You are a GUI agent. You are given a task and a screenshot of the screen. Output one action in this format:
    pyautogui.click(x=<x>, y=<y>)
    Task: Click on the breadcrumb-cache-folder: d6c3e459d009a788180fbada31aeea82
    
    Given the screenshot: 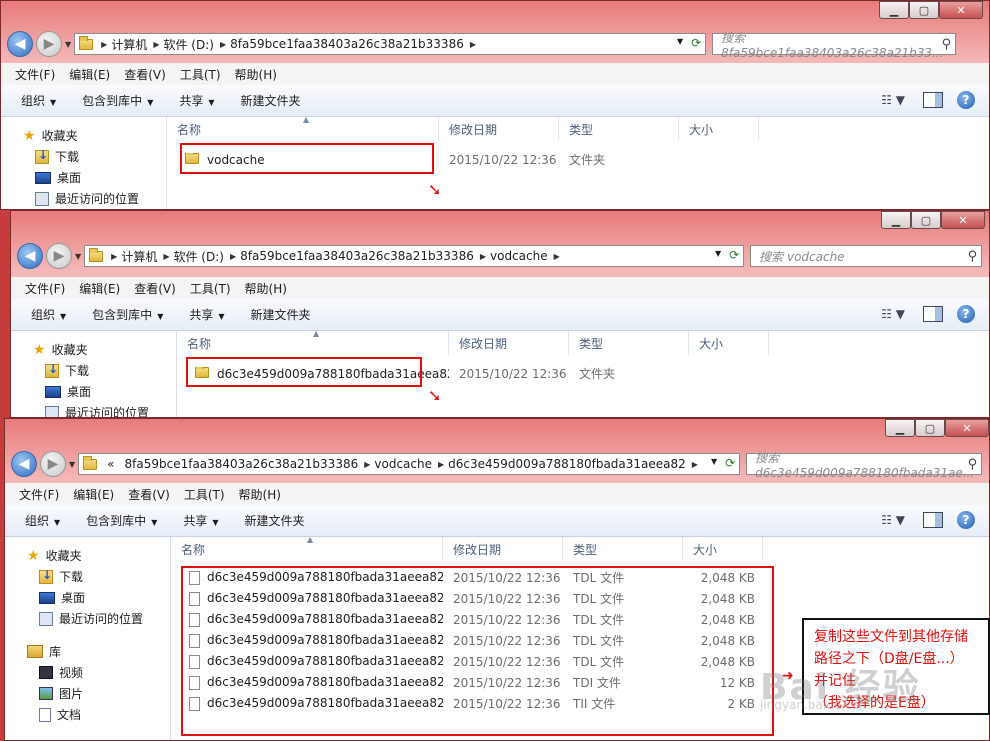 What is the action you would take?
    pyautogui.click(x=567, y=464)
    